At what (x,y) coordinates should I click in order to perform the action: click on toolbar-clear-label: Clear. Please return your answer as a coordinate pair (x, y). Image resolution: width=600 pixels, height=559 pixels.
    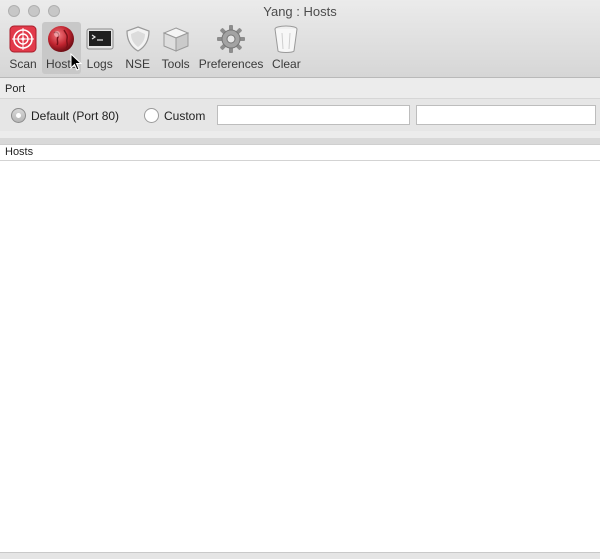
    Looking at the image, I should click on (286, 64).